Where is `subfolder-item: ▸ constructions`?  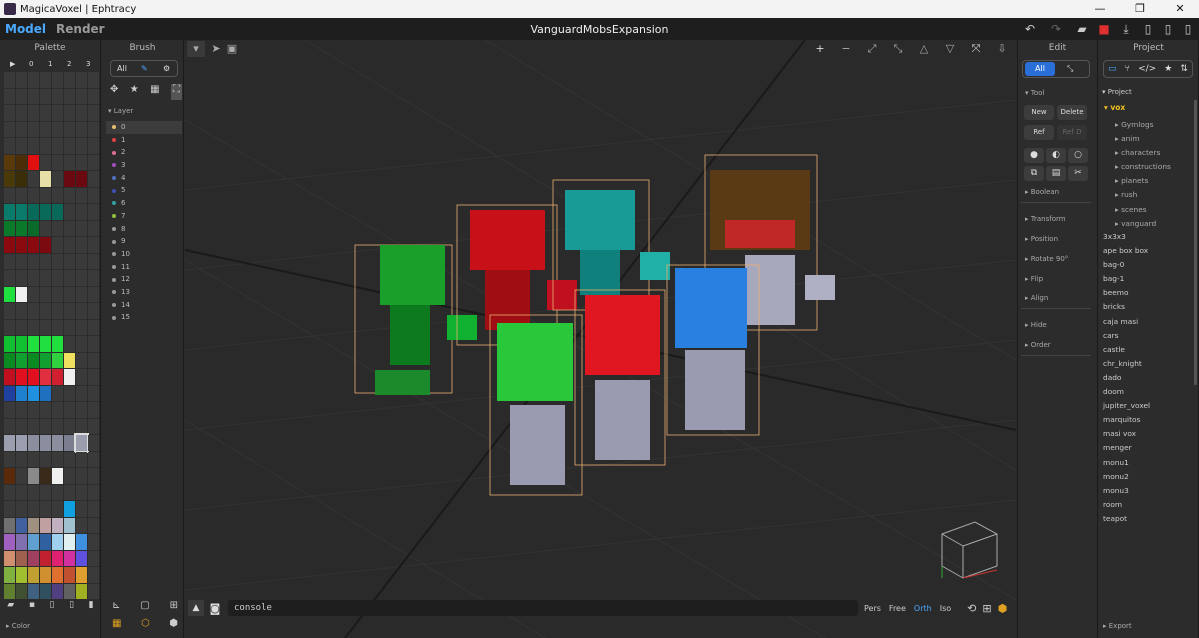 subfolder-item: ▸ constructions is located at coordinates (1152, 167).